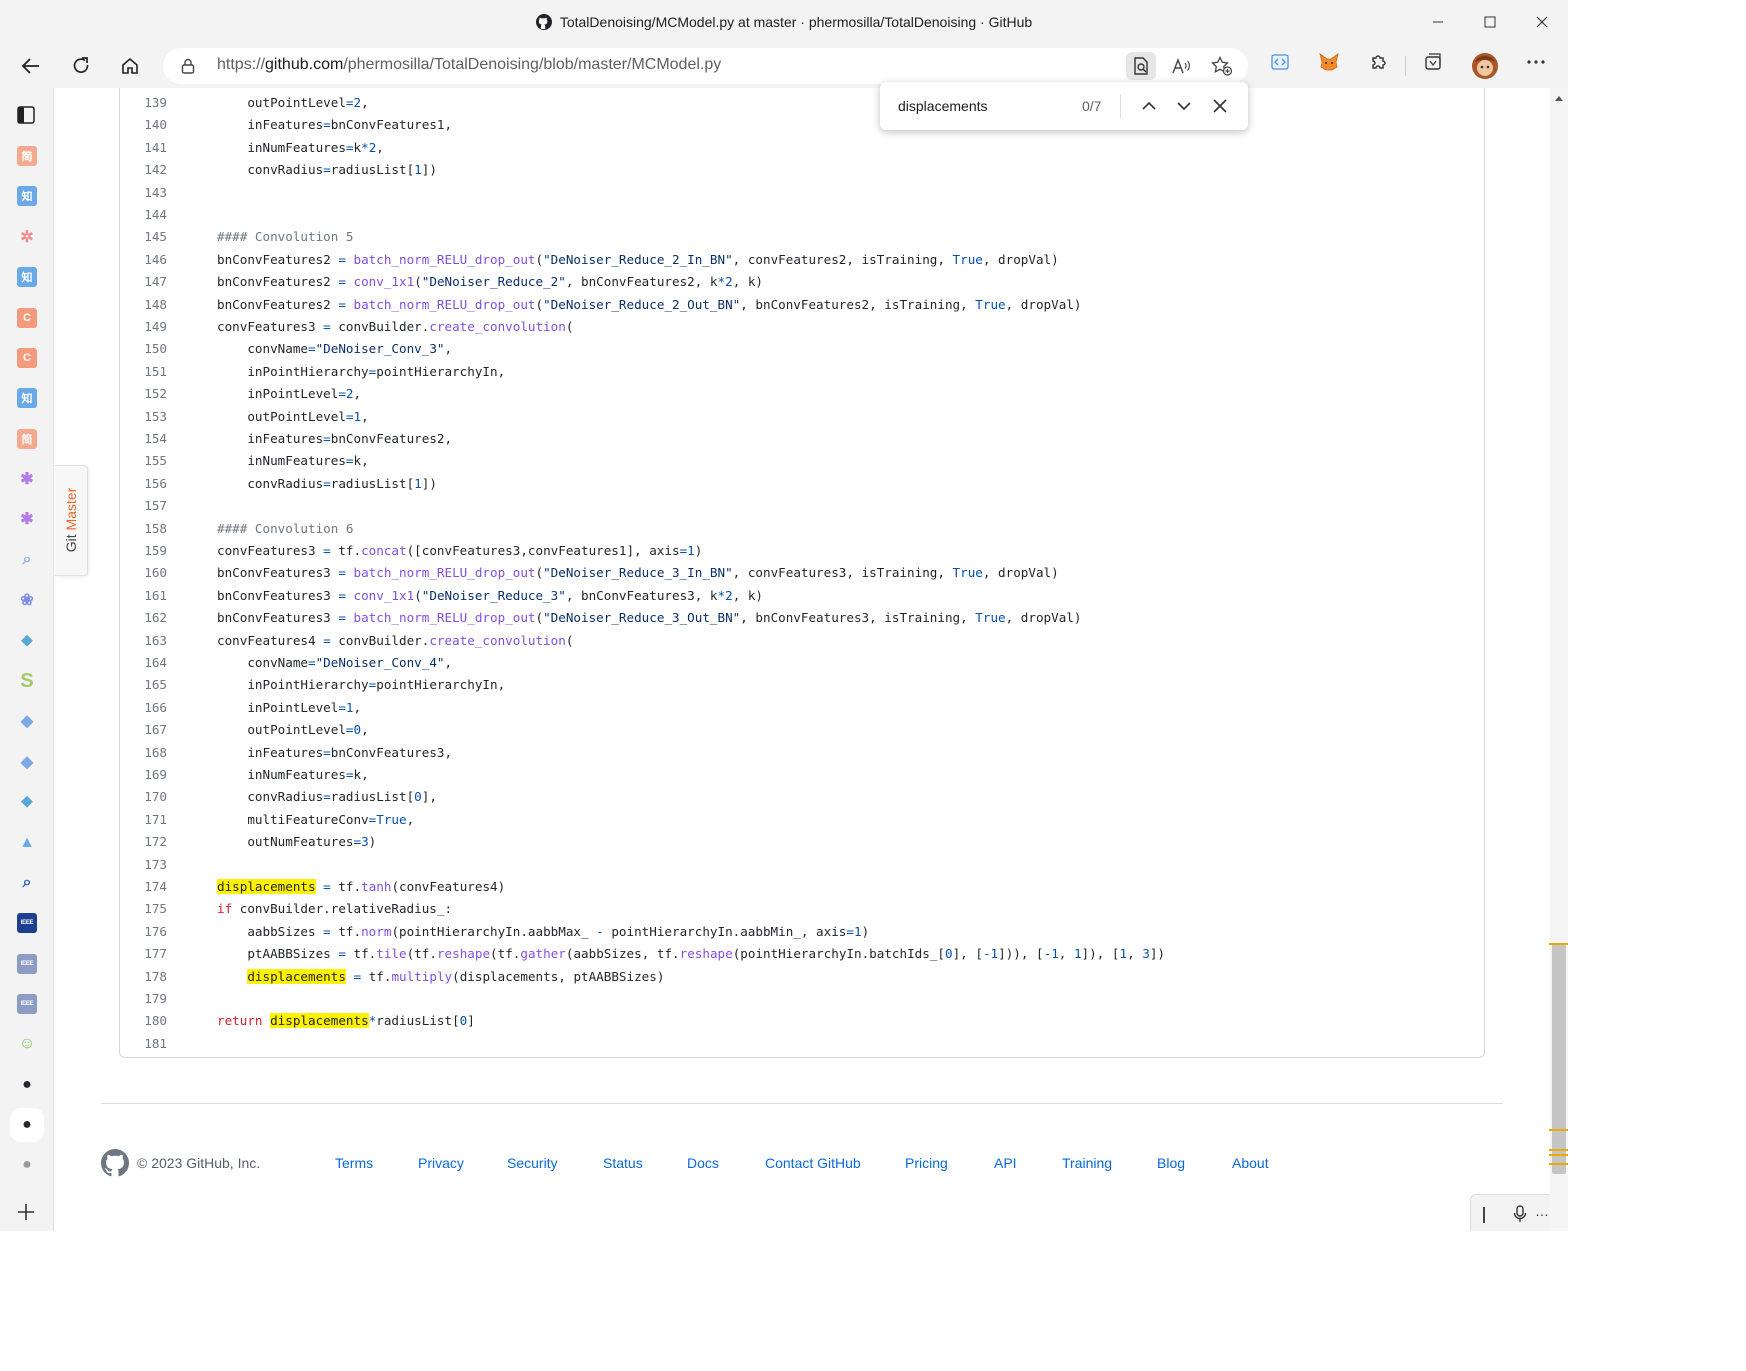 The height and width of the screenshot is (1371, 1746). I want to click on extensions-button, so click(1379, 62).